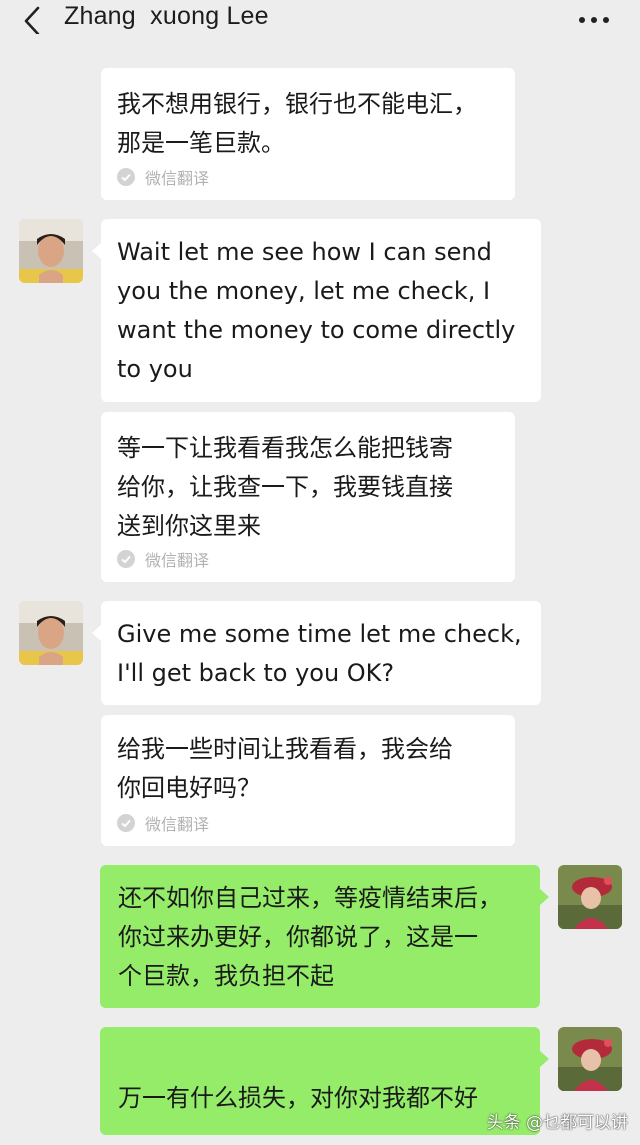 This screenshot has width=640, height=1145. I want to click on back-chevron-icon, so click(33, 19).